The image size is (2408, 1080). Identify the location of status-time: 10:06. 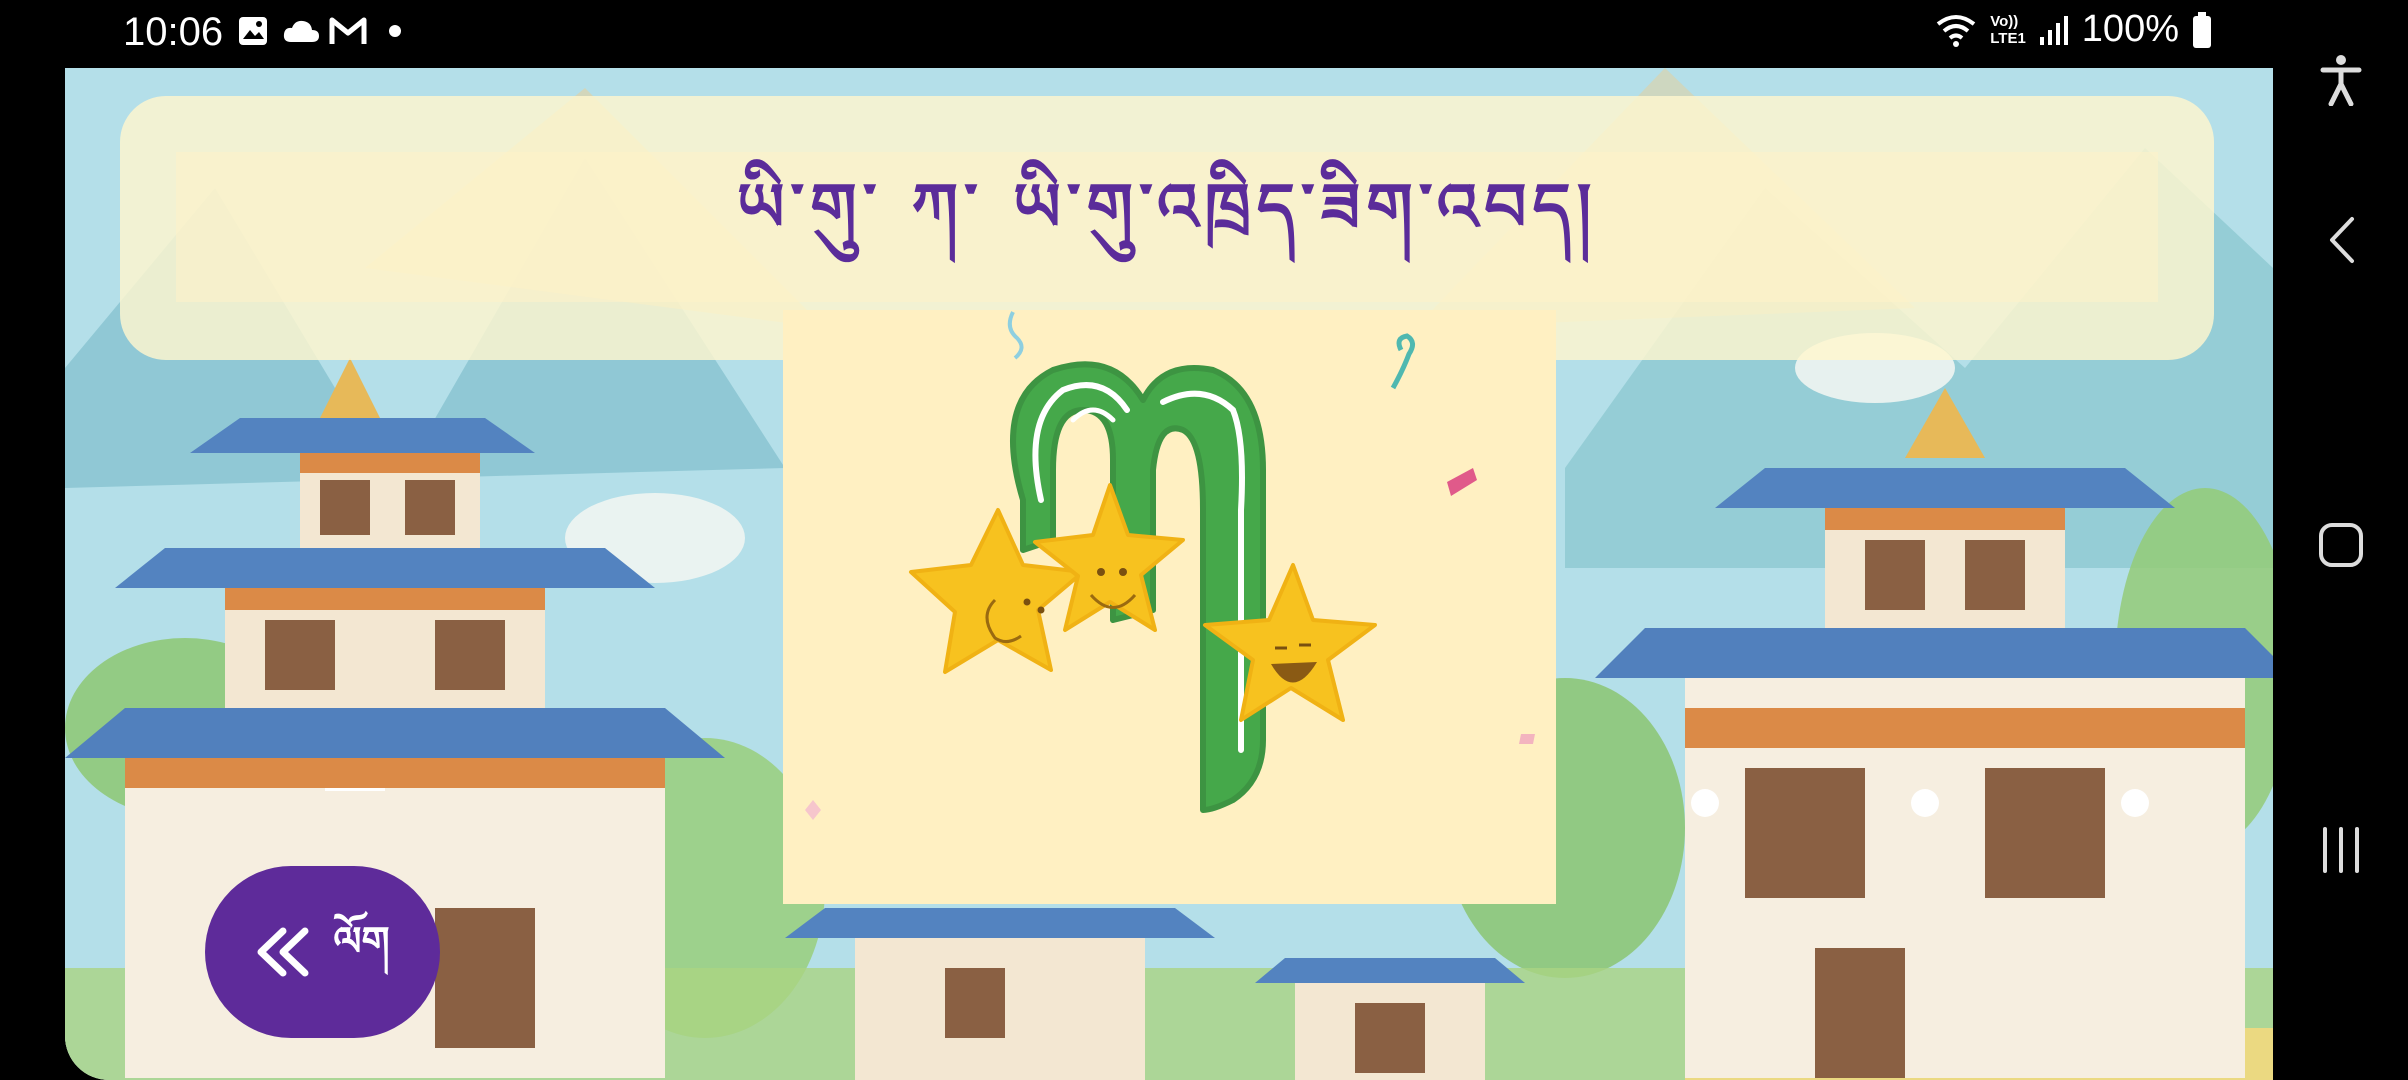
(173, 32).